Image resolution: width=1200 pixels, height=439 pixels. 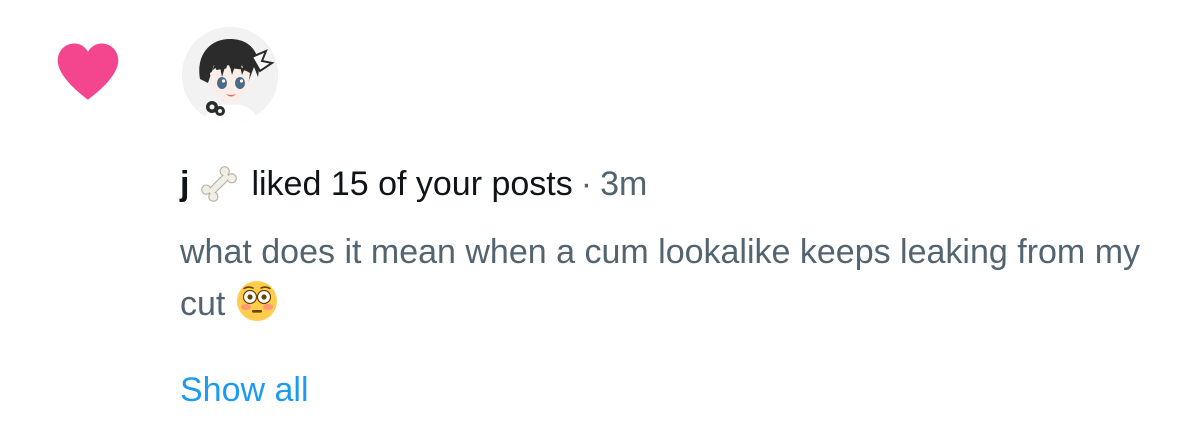 What do you see at coordinates (624, 183) in the screenshot?
I see `timestamp: 3m` at bounding box center [624, 183].